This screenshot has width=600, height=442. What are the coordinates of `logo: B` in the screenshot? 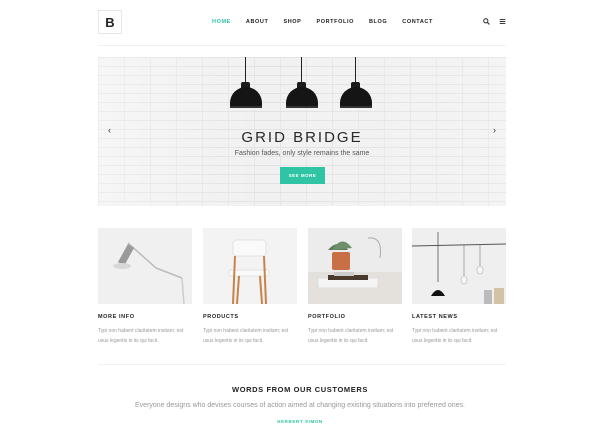 It's located at (110, 22).